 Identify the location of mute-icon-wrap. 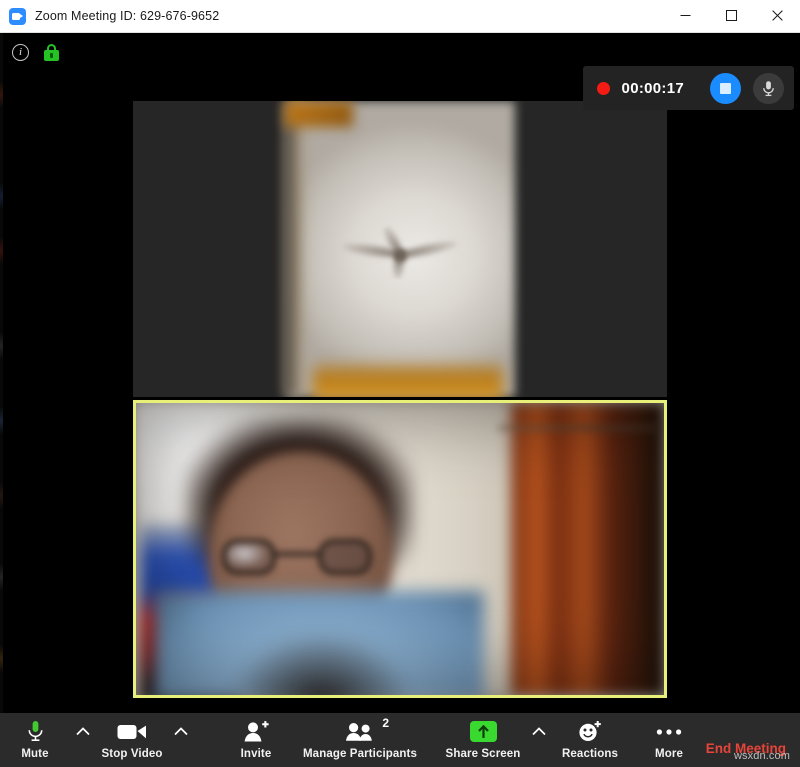
(35, 731).